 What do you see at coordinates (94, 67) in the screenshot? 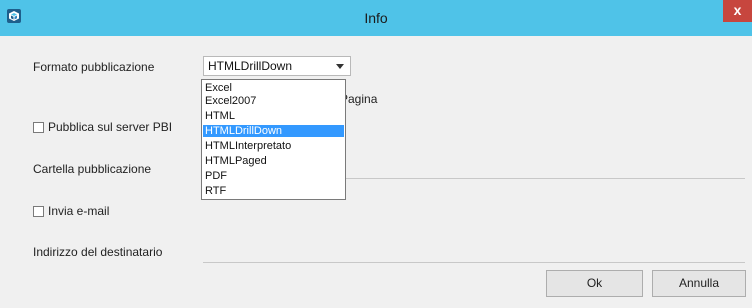
I see `format-label: Formato pubblicazione` at bounding box center [94, 67].